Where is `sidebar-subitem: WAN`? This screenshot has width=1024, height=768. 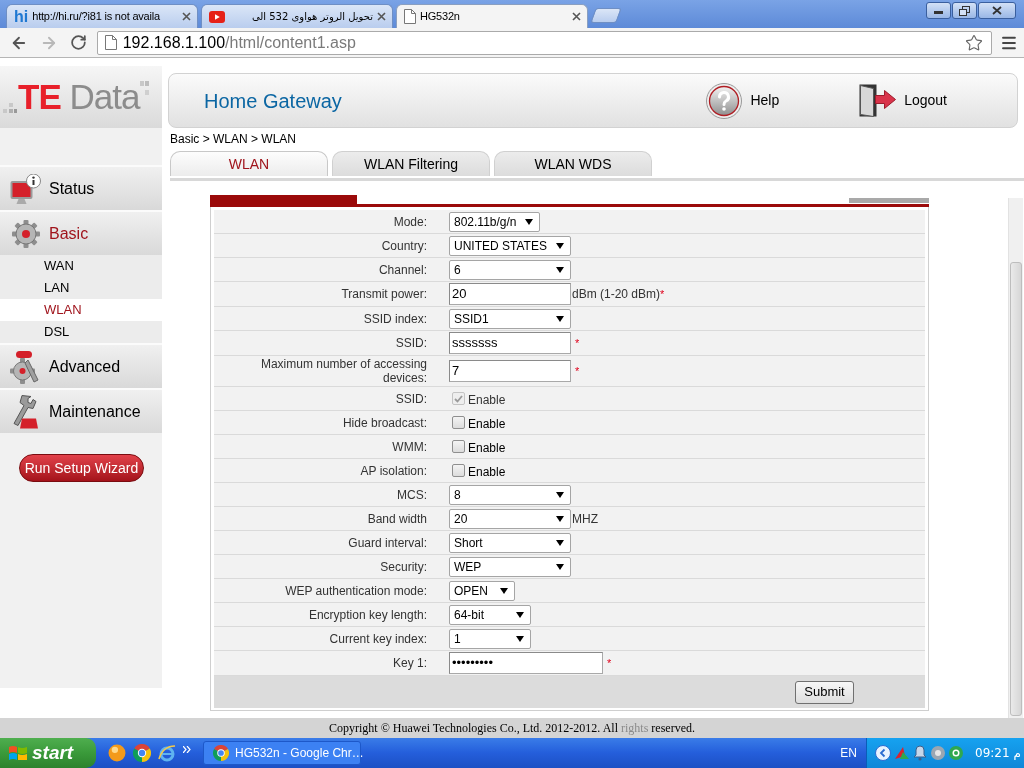
sidebar-subitem: WAN is located at coordinates (81, 266).